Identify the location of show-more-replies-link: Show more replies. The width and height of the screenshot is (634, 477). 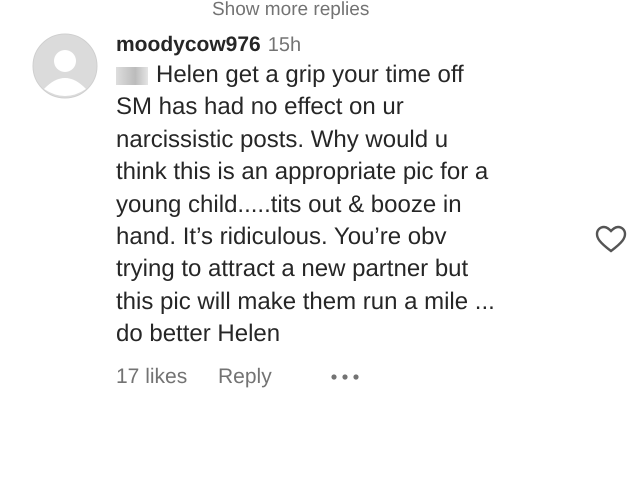
(291, 10).